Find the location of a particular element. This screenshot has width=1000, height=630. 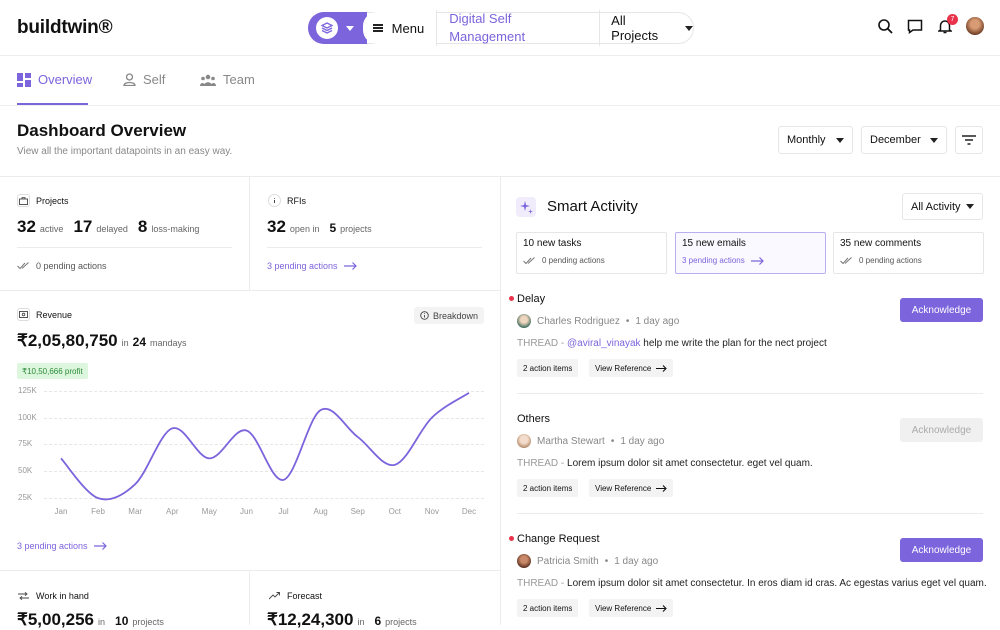

rfis-projects-label: projects is located at coordinates (356, 229).